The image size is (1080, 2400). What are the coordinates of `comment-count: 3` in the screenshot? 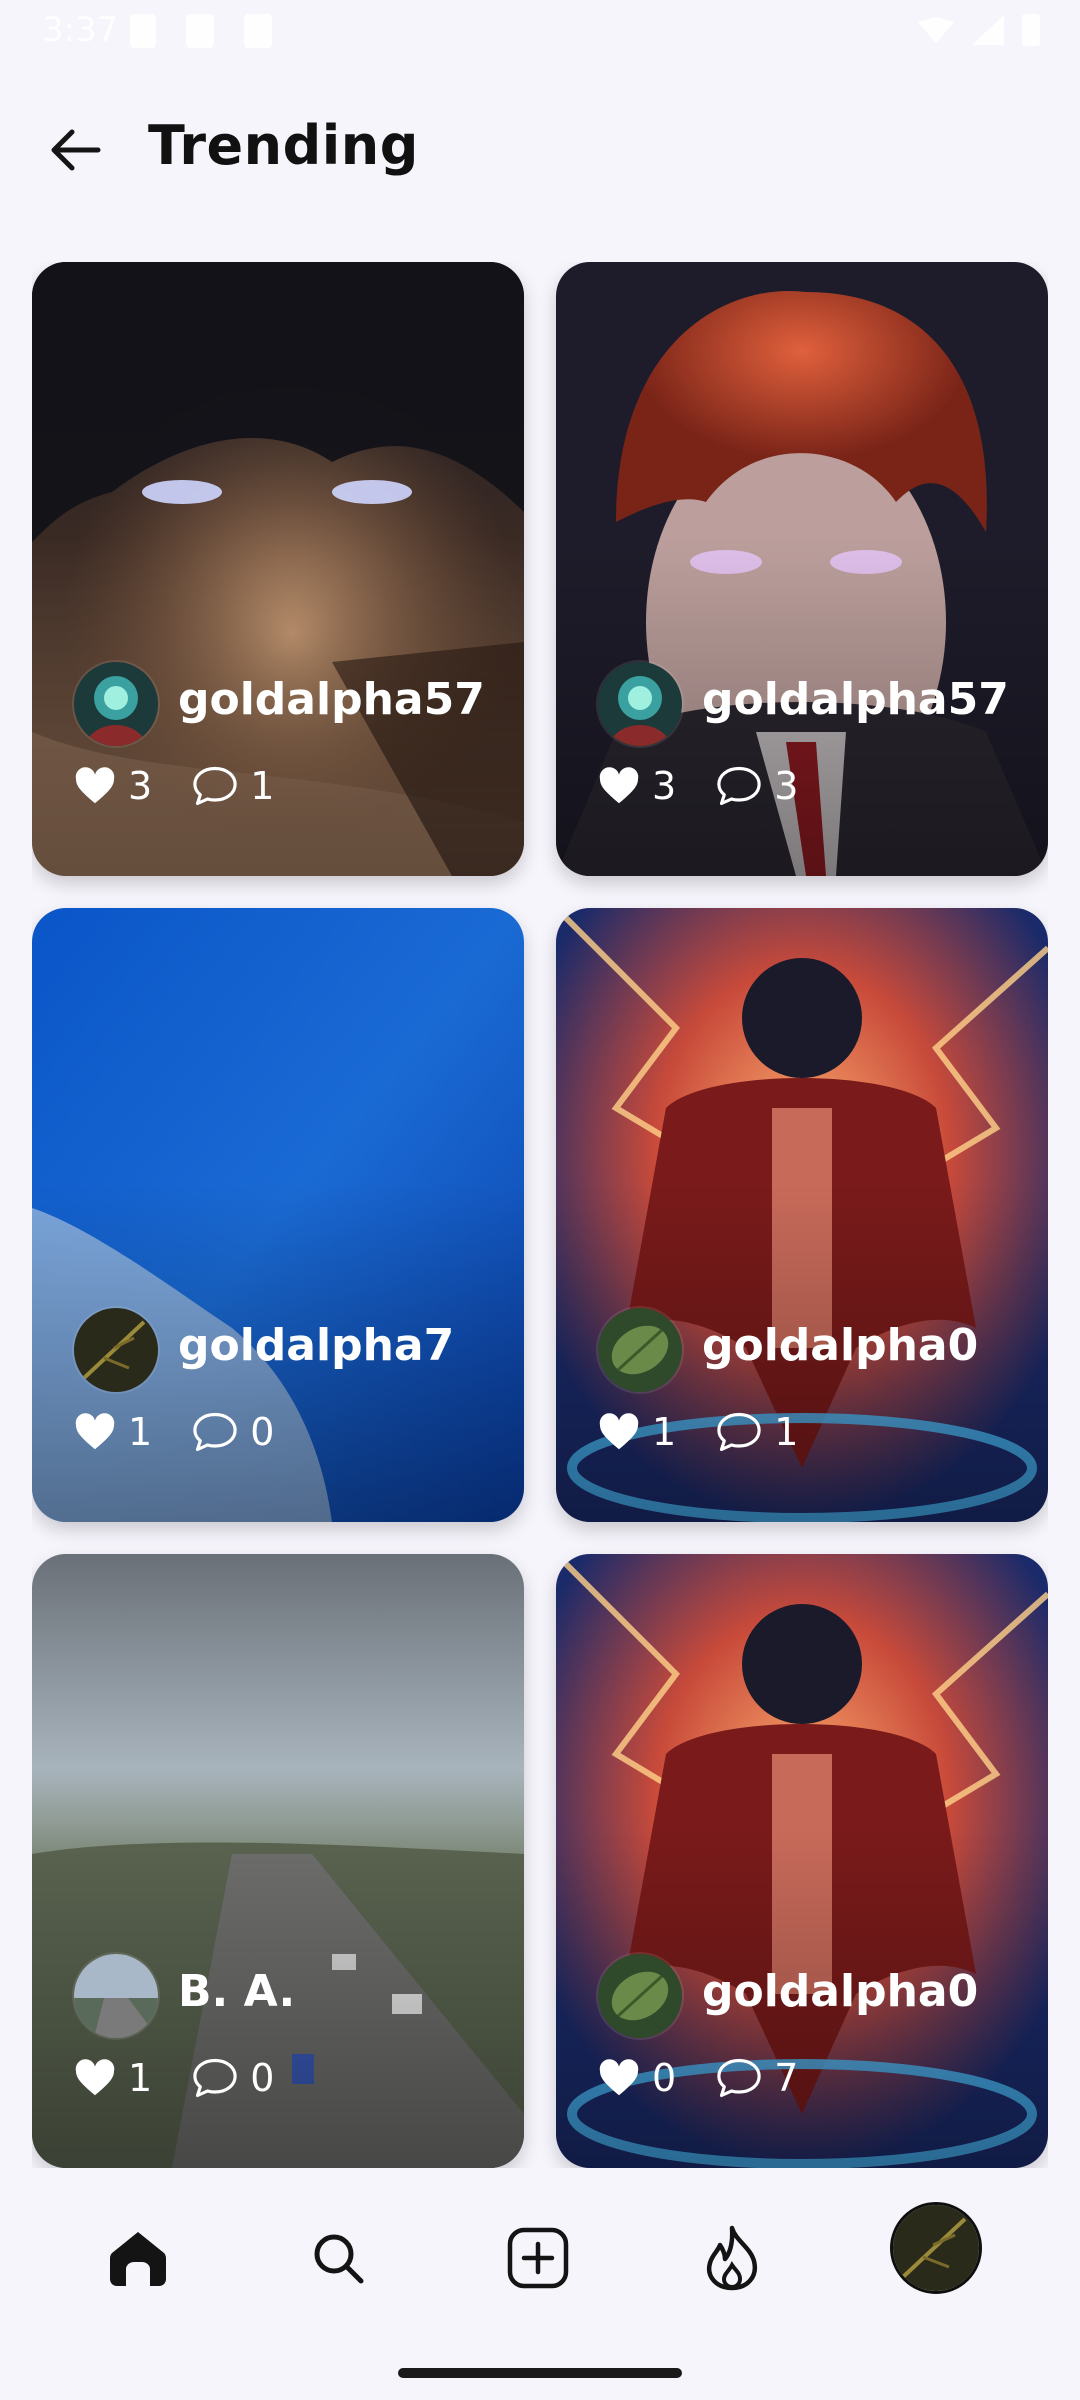 It's located at (786, 786).